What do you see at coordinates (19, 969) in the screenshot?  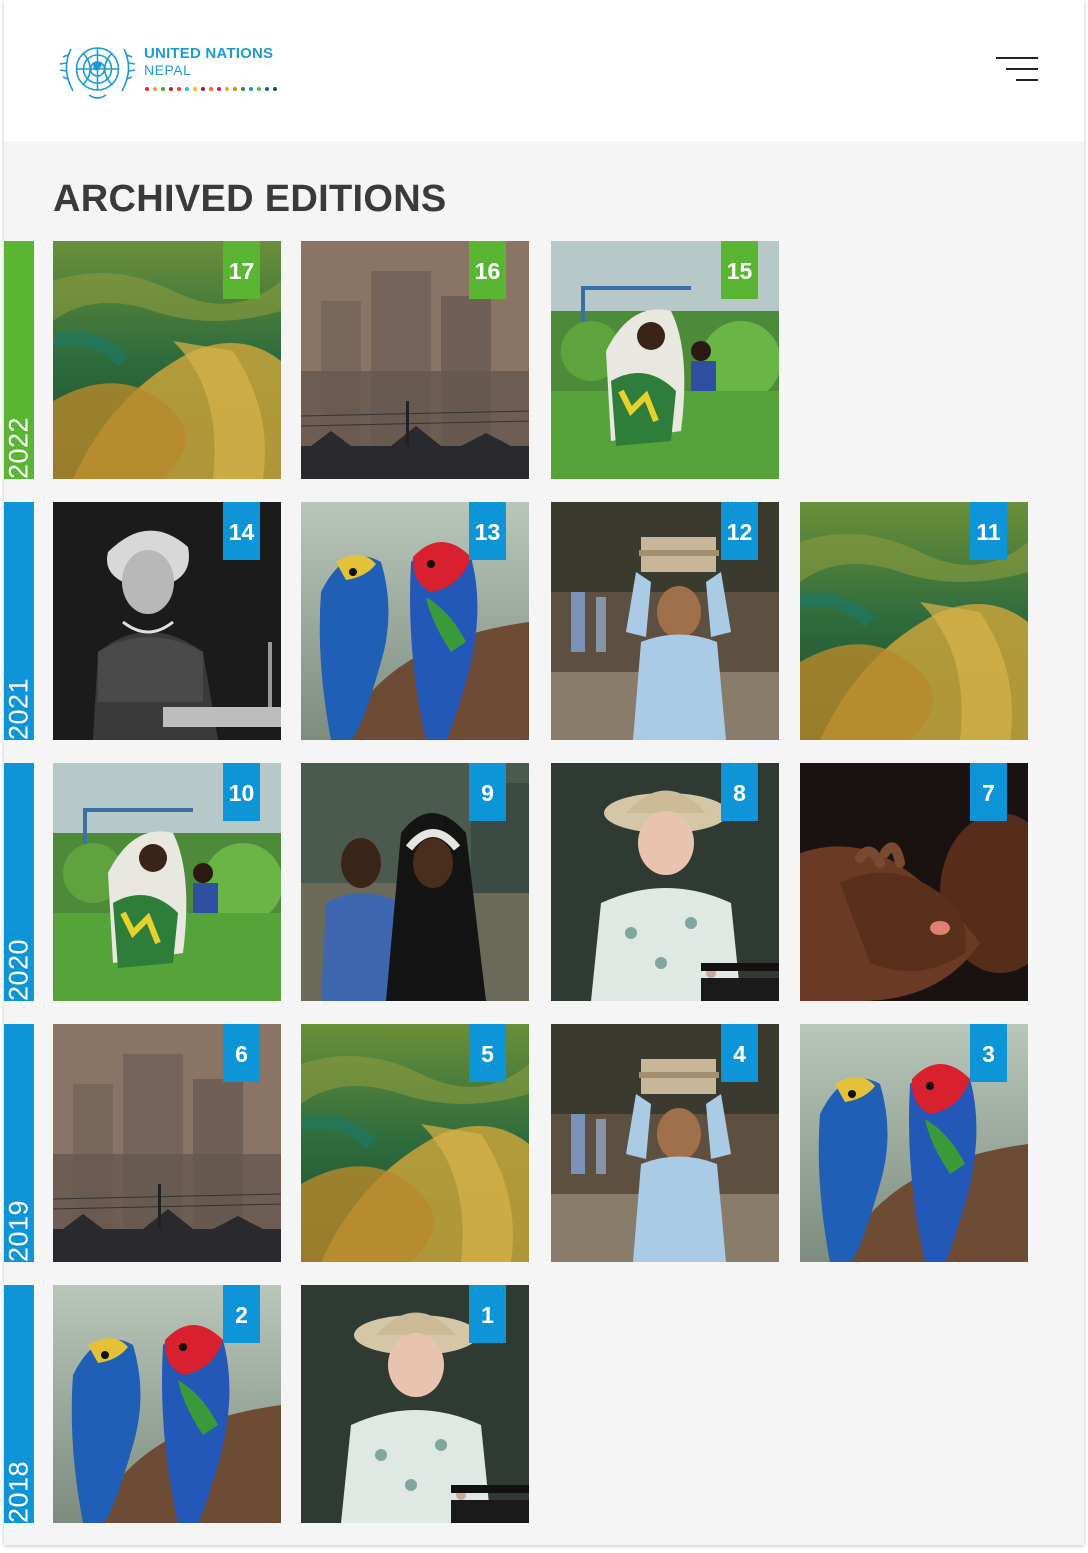 I see `year-label: 2020` at bounding box center [19, 969].